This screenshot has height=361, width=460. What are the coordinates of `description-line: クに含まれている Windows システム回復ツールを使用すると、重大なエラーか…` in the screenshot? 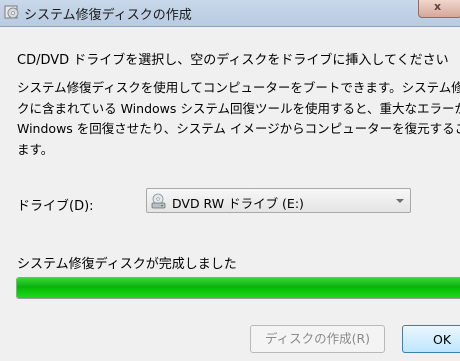 It's located at (238, 108).